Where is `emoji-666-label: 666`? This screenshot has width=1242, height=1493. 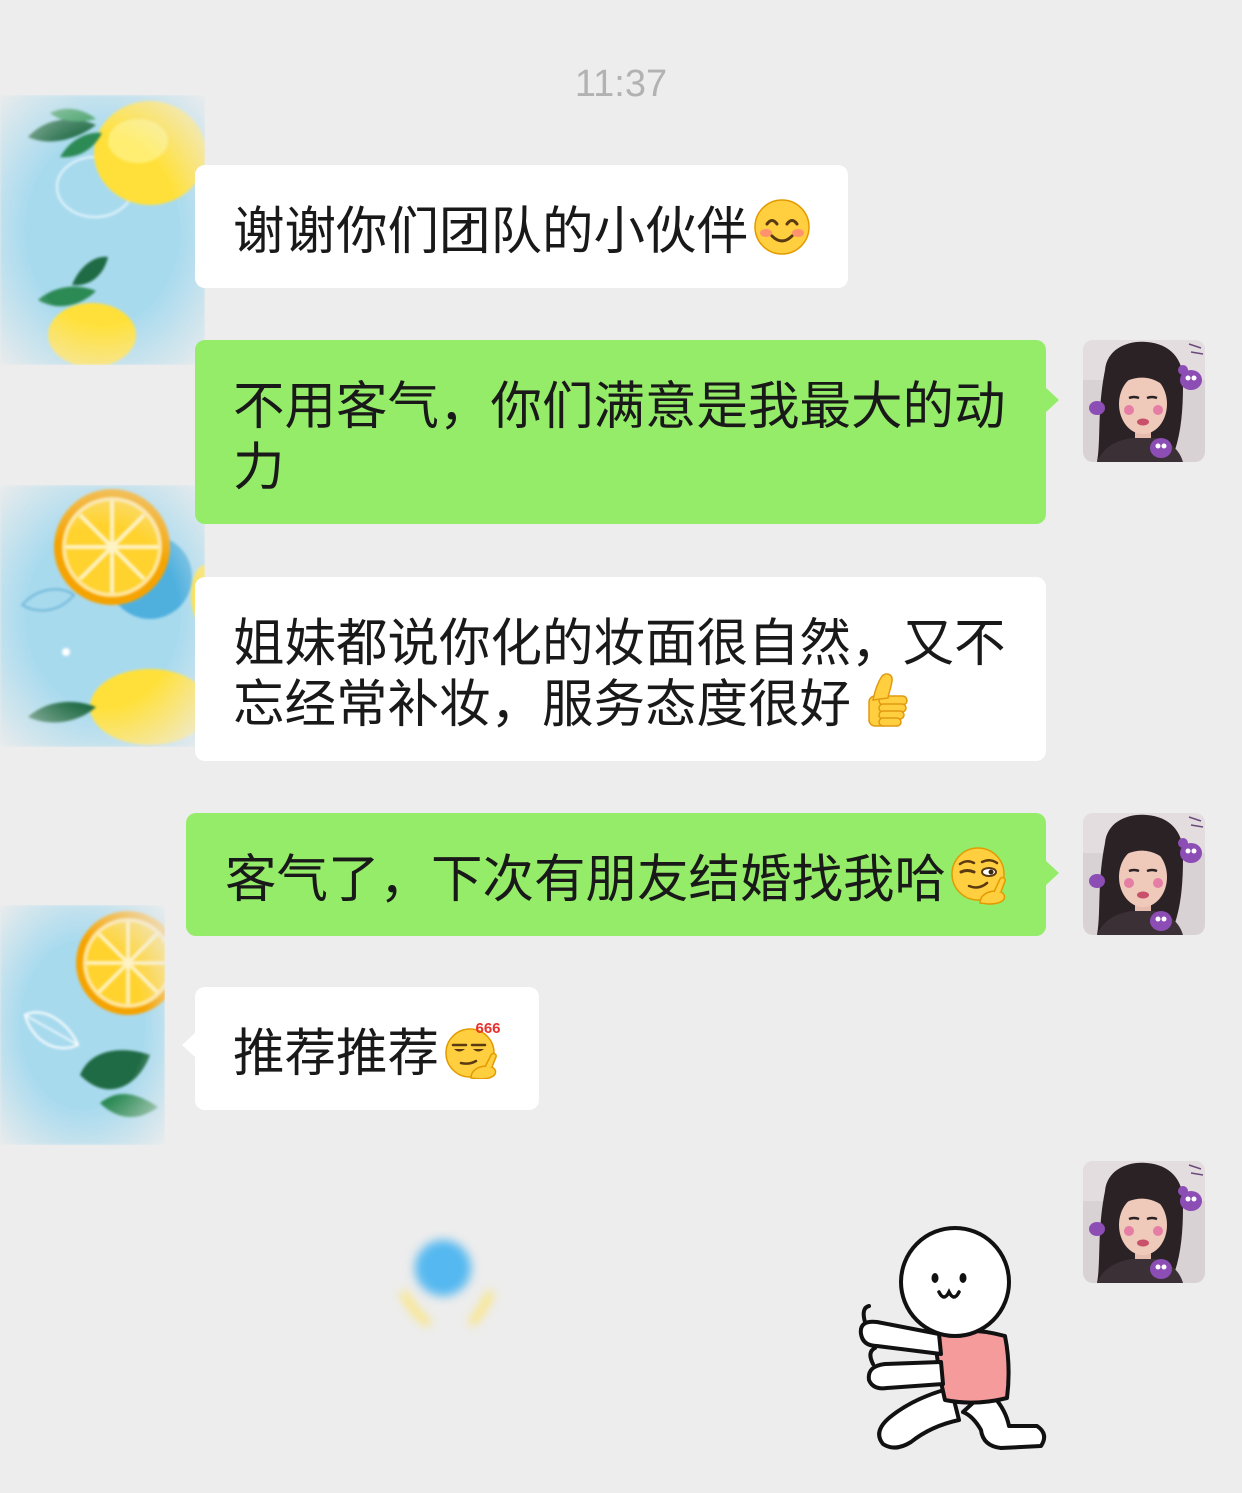
emoji-666-label: 666 is located at coordinates (488, 1028).